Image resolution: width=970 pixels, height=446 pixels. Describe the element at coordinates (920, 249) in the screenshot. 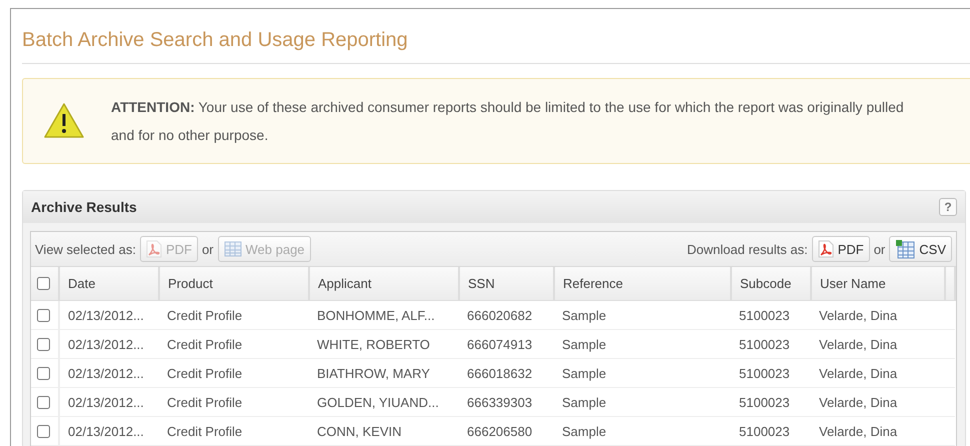

I see `csv-button: CSV` at that location.